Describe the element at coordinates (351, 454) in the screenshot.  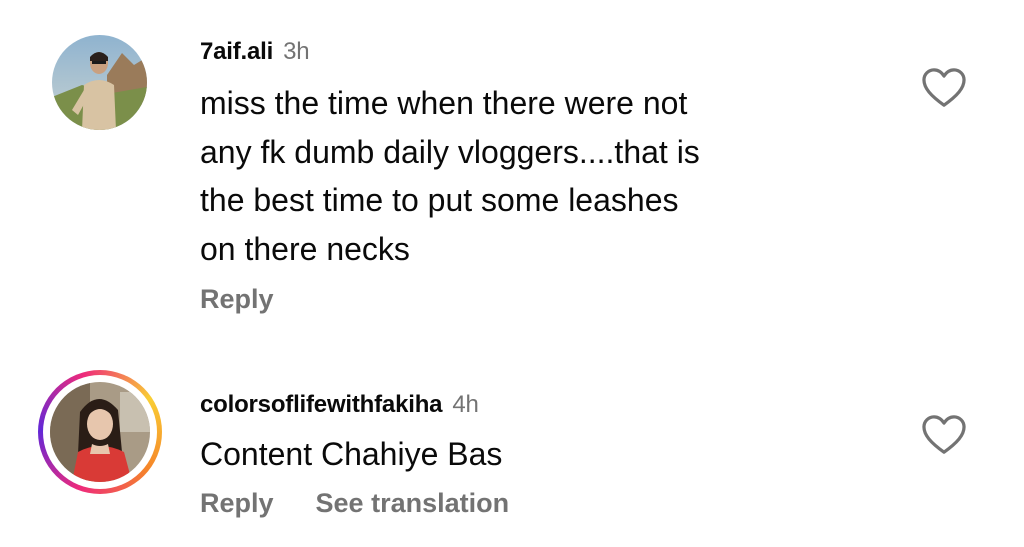
I see `comment-text: Content Chahiye Bas` at that location.